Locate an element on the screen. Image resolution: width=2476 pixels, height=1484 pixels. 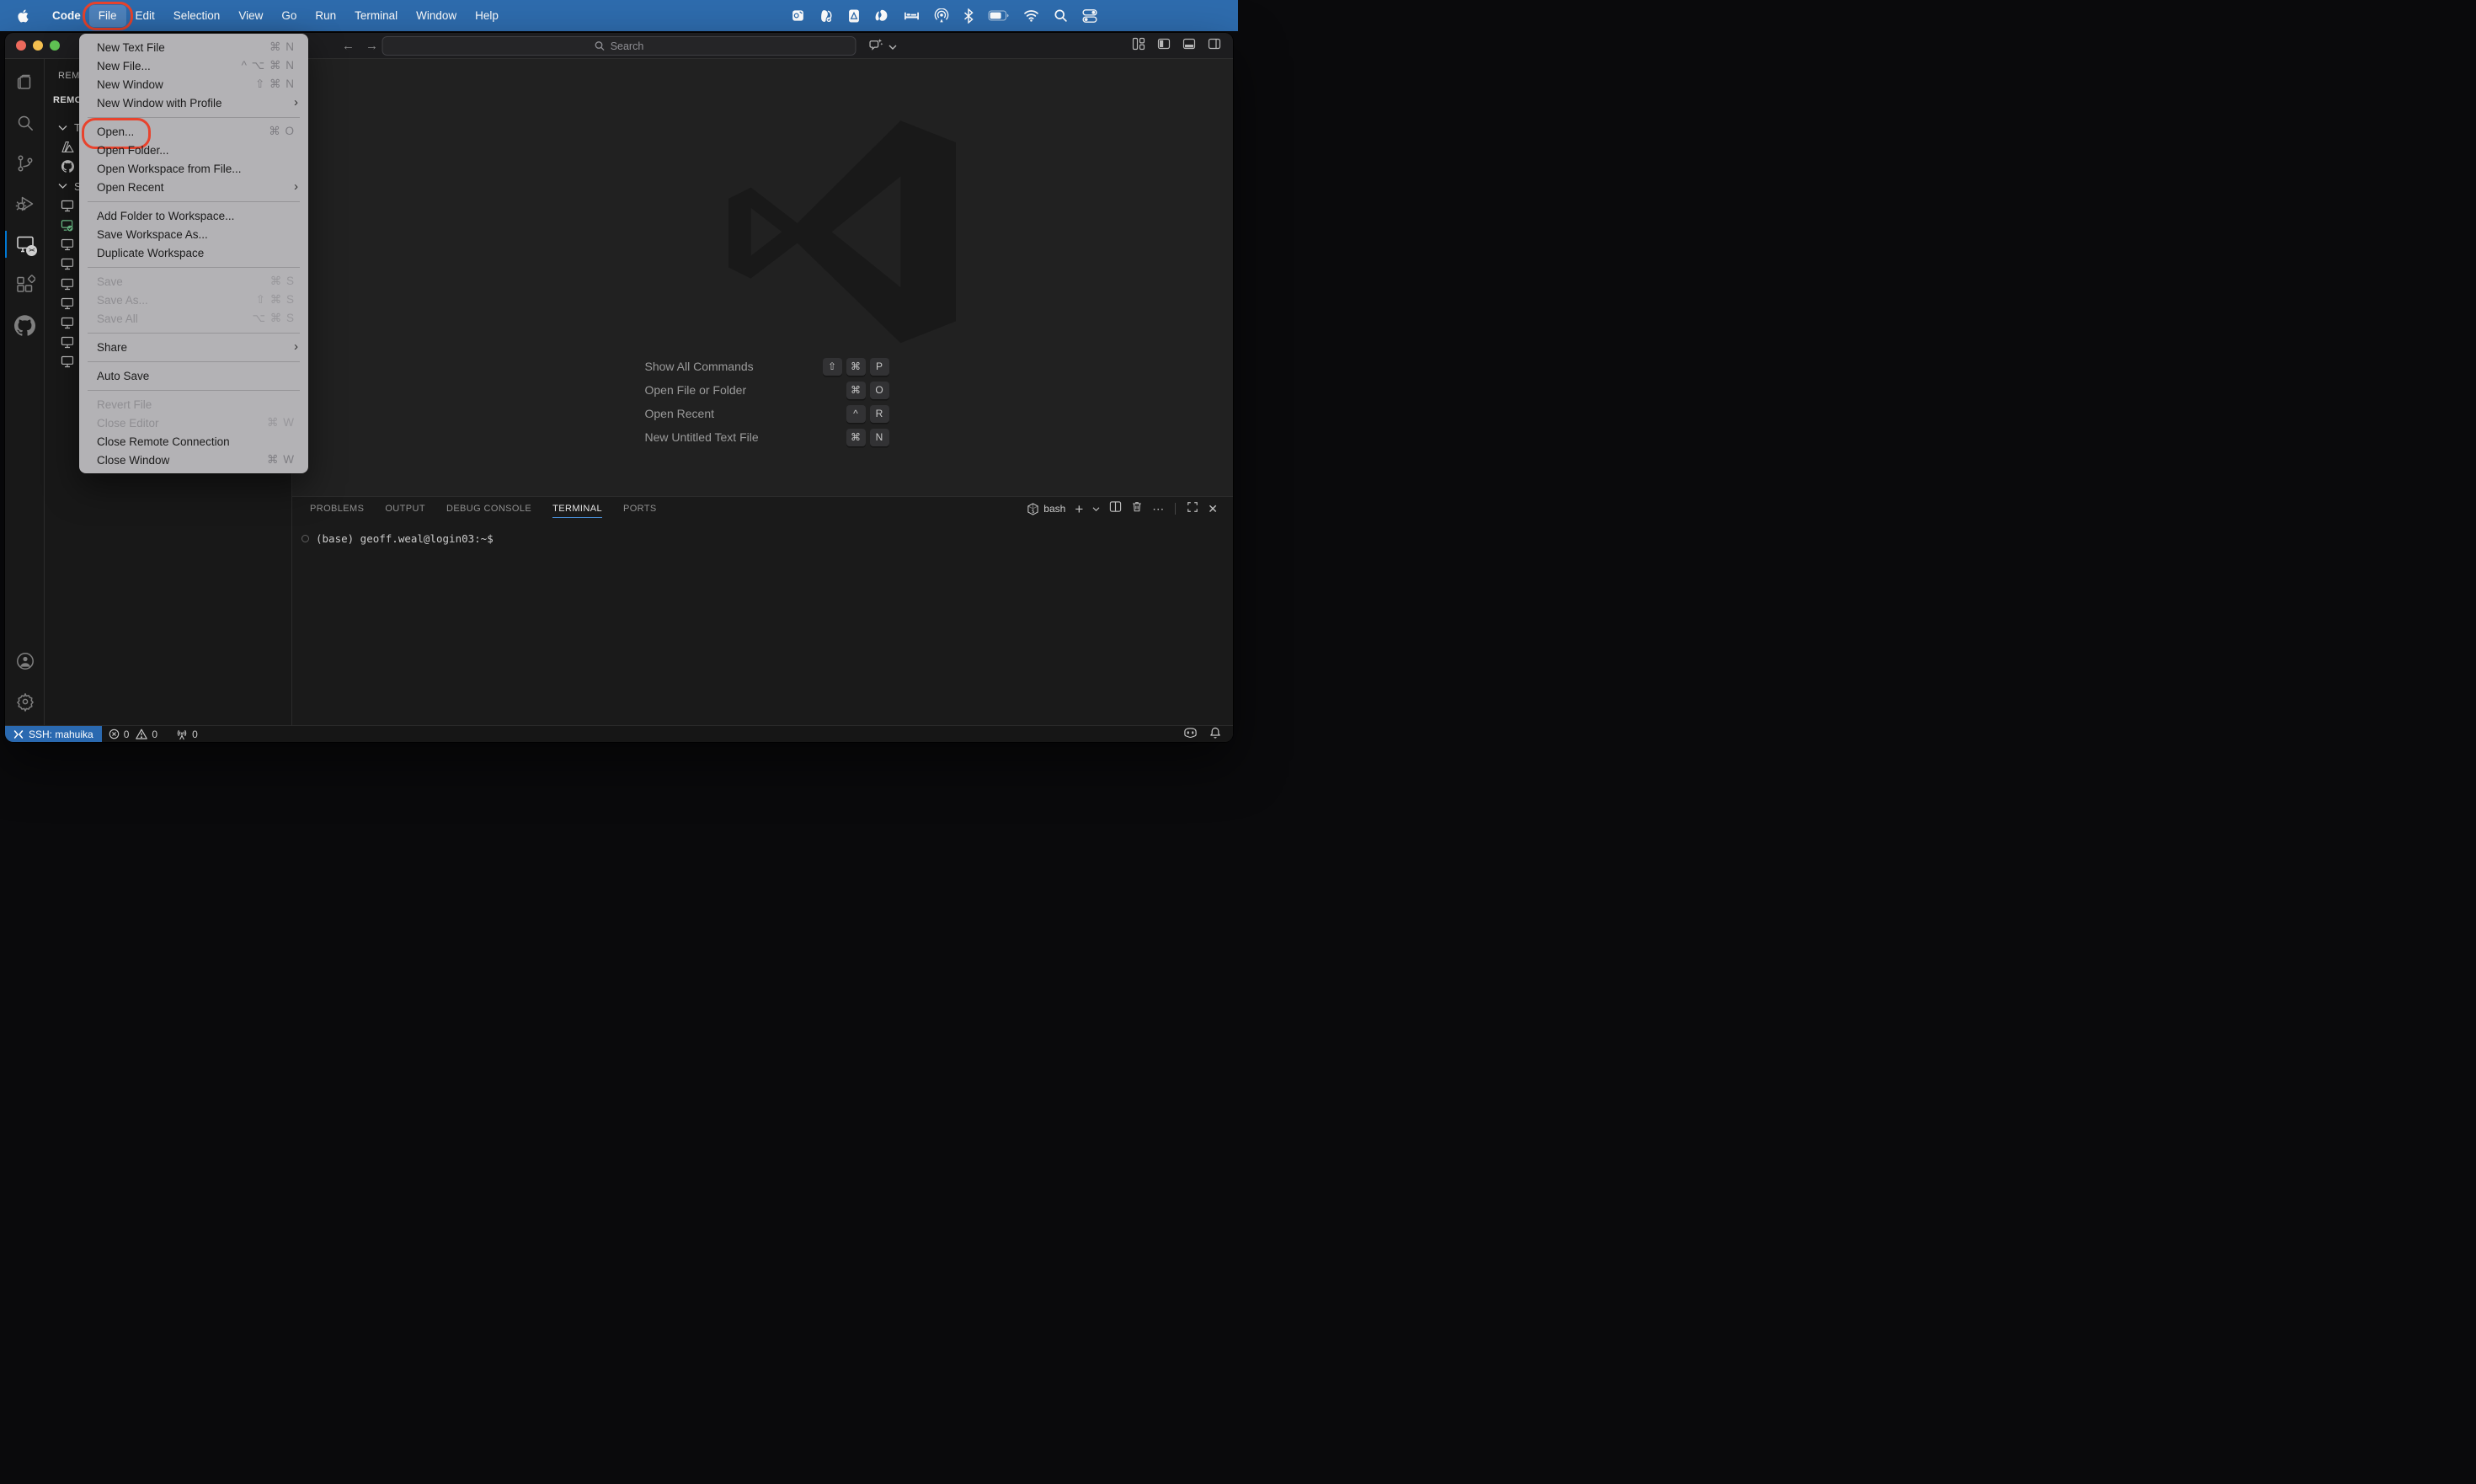
airdrop-icon is located at coordinates (941, 16).